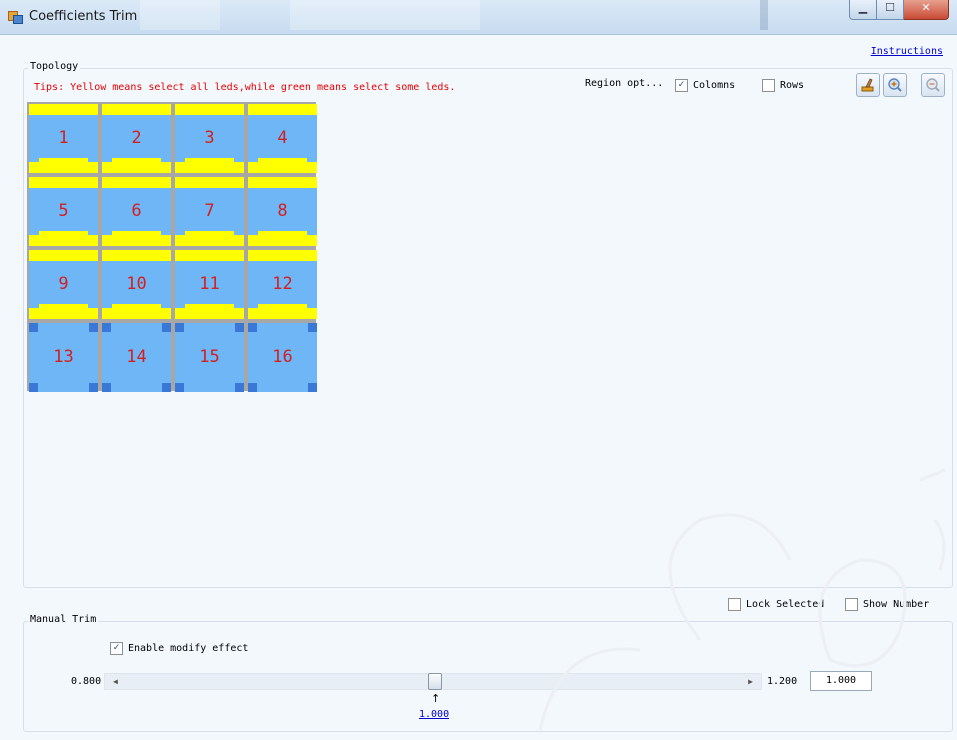 The height and width of the screenshot is (740, 957). I want to click on screen-cell-number: 6, so click(136, 211).